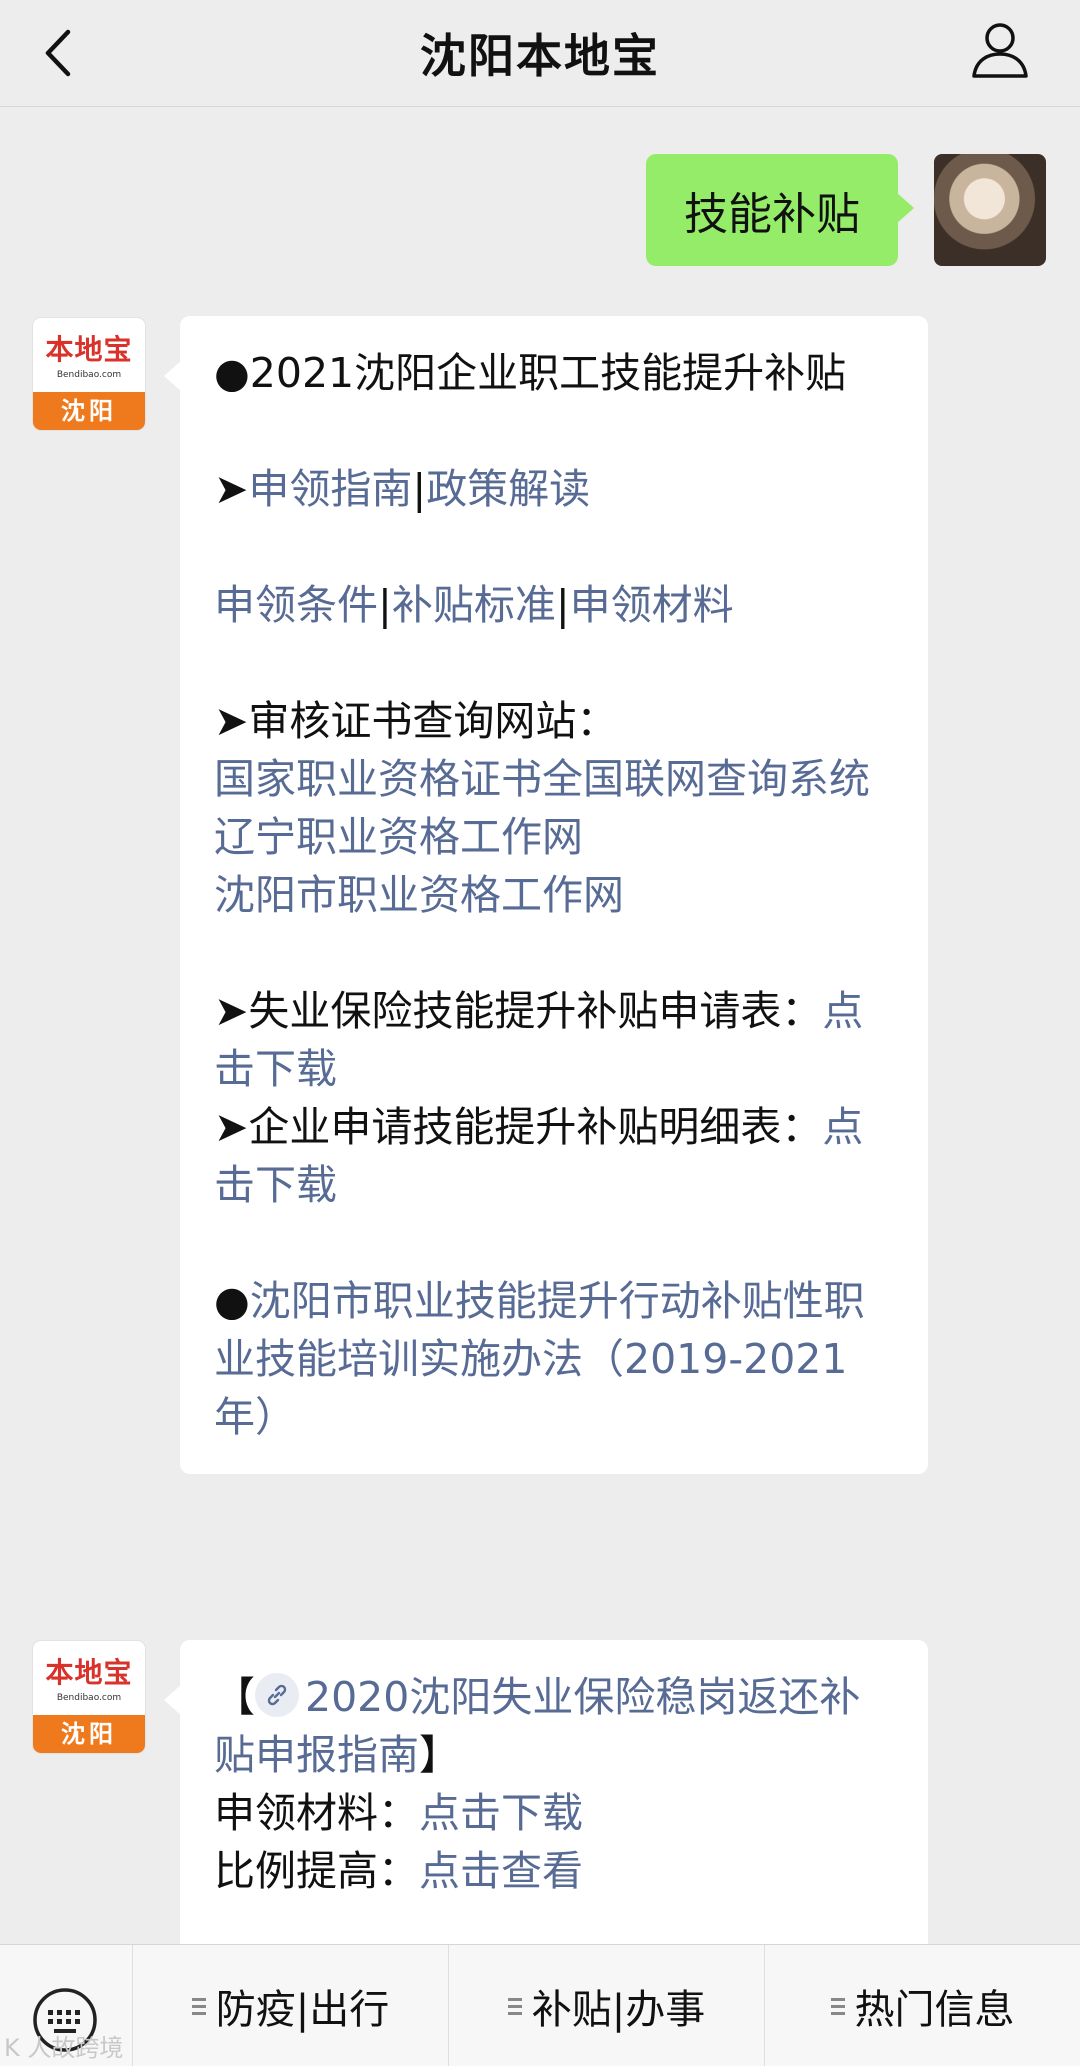  I want to click on link-download-materials: 点击下载, so click(501, 1813).